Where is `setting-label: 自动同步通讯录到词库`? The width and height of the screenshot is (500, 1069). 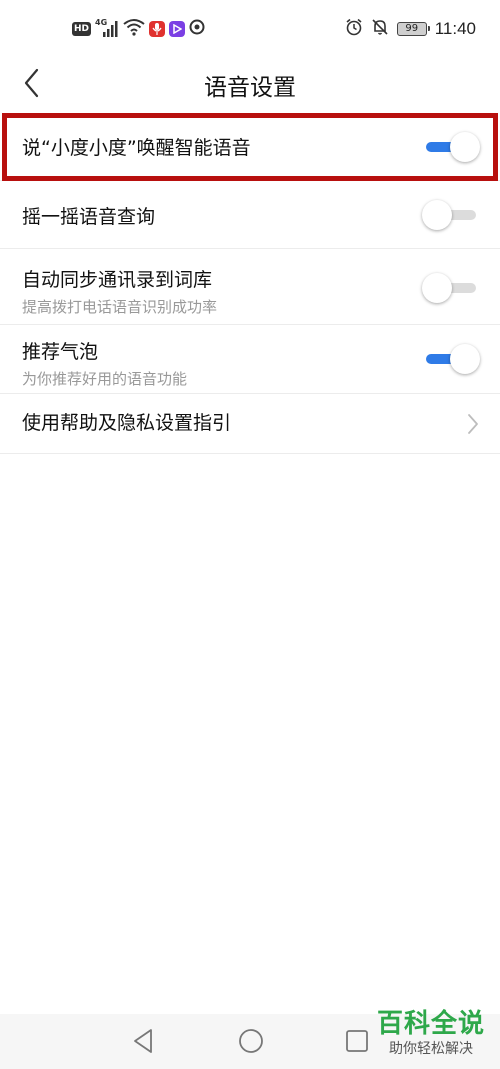
setting-label: 自动同步通讯录到词库 is located at coordinates (117, 280).